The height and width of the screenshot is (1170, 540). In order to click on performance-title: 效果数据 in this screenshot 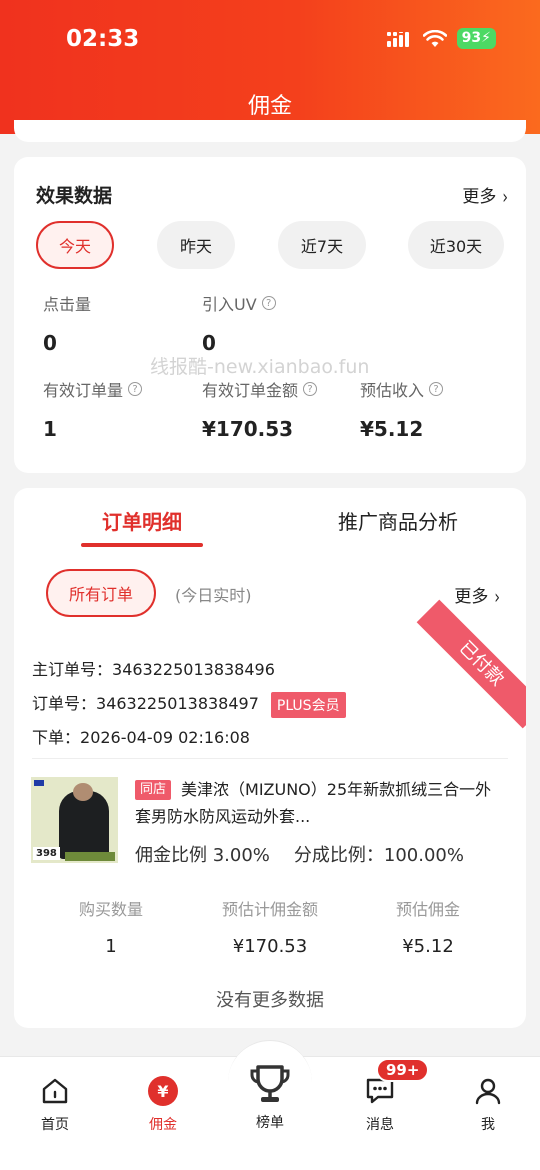, I will do `click(74, 196)`.